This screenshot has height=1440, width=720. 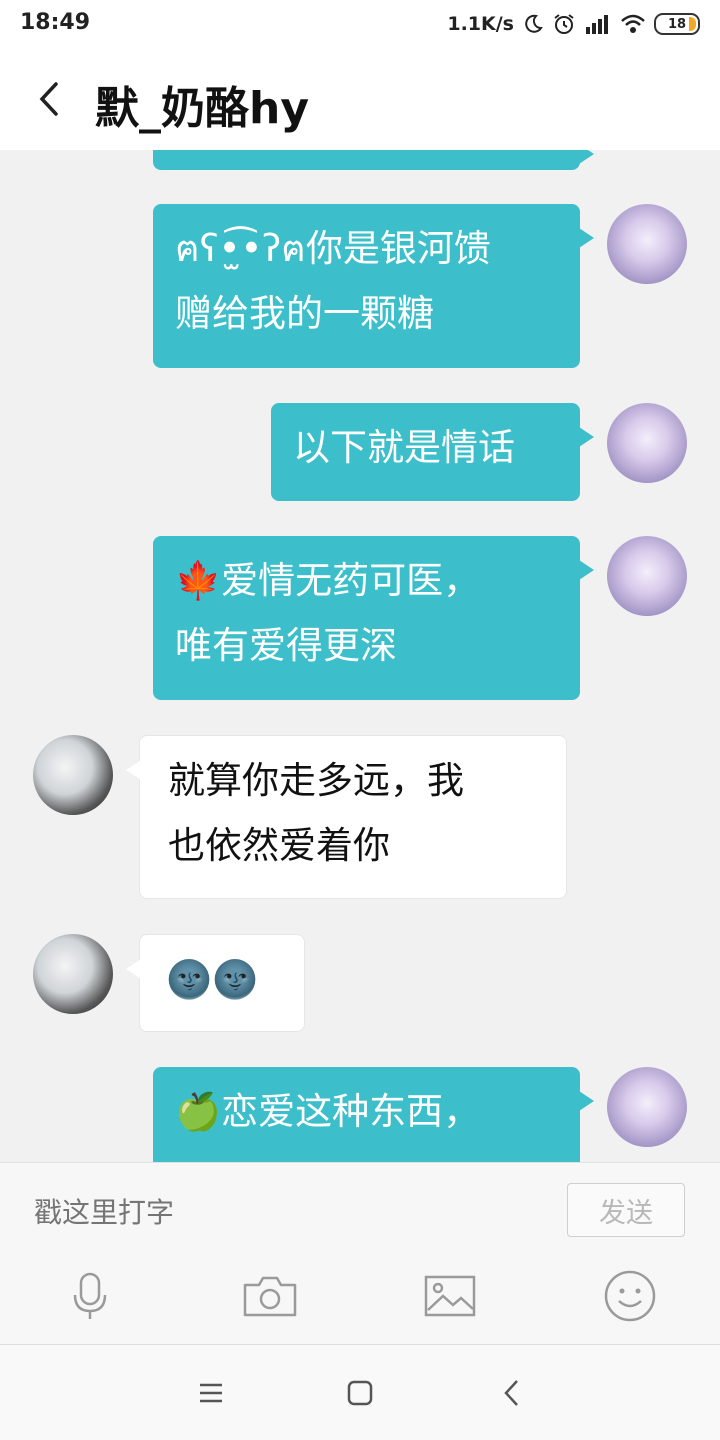 What do you see at coordinates (328, 580) in the screenshot?
I see `message-text: 🍁爱情无药可医，` at bounding box center [328, 580].